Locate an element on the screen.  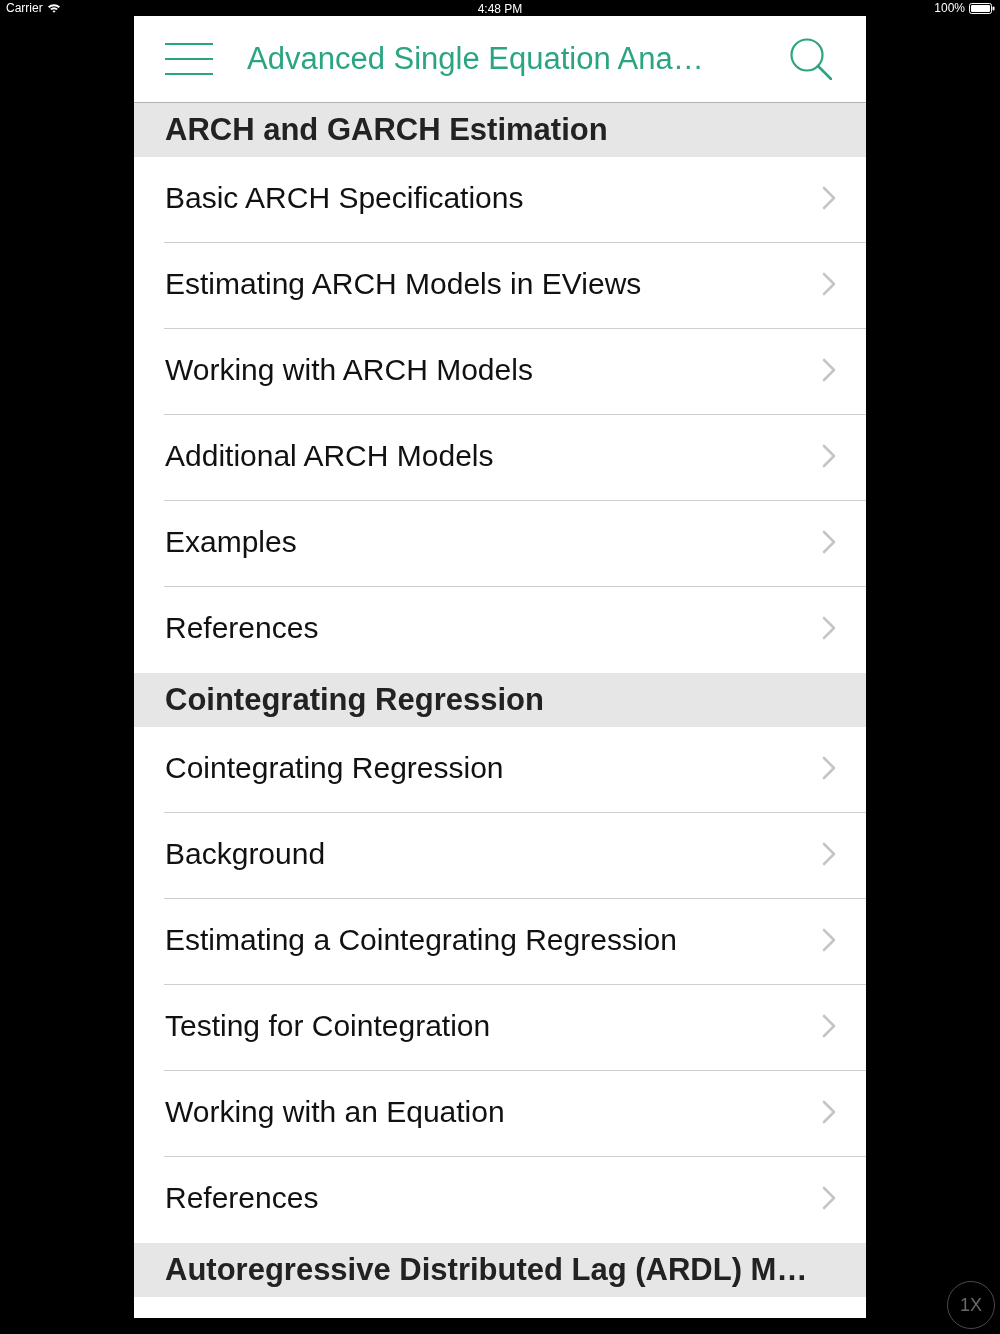
battery-icon is located at coordinates (982, 8).